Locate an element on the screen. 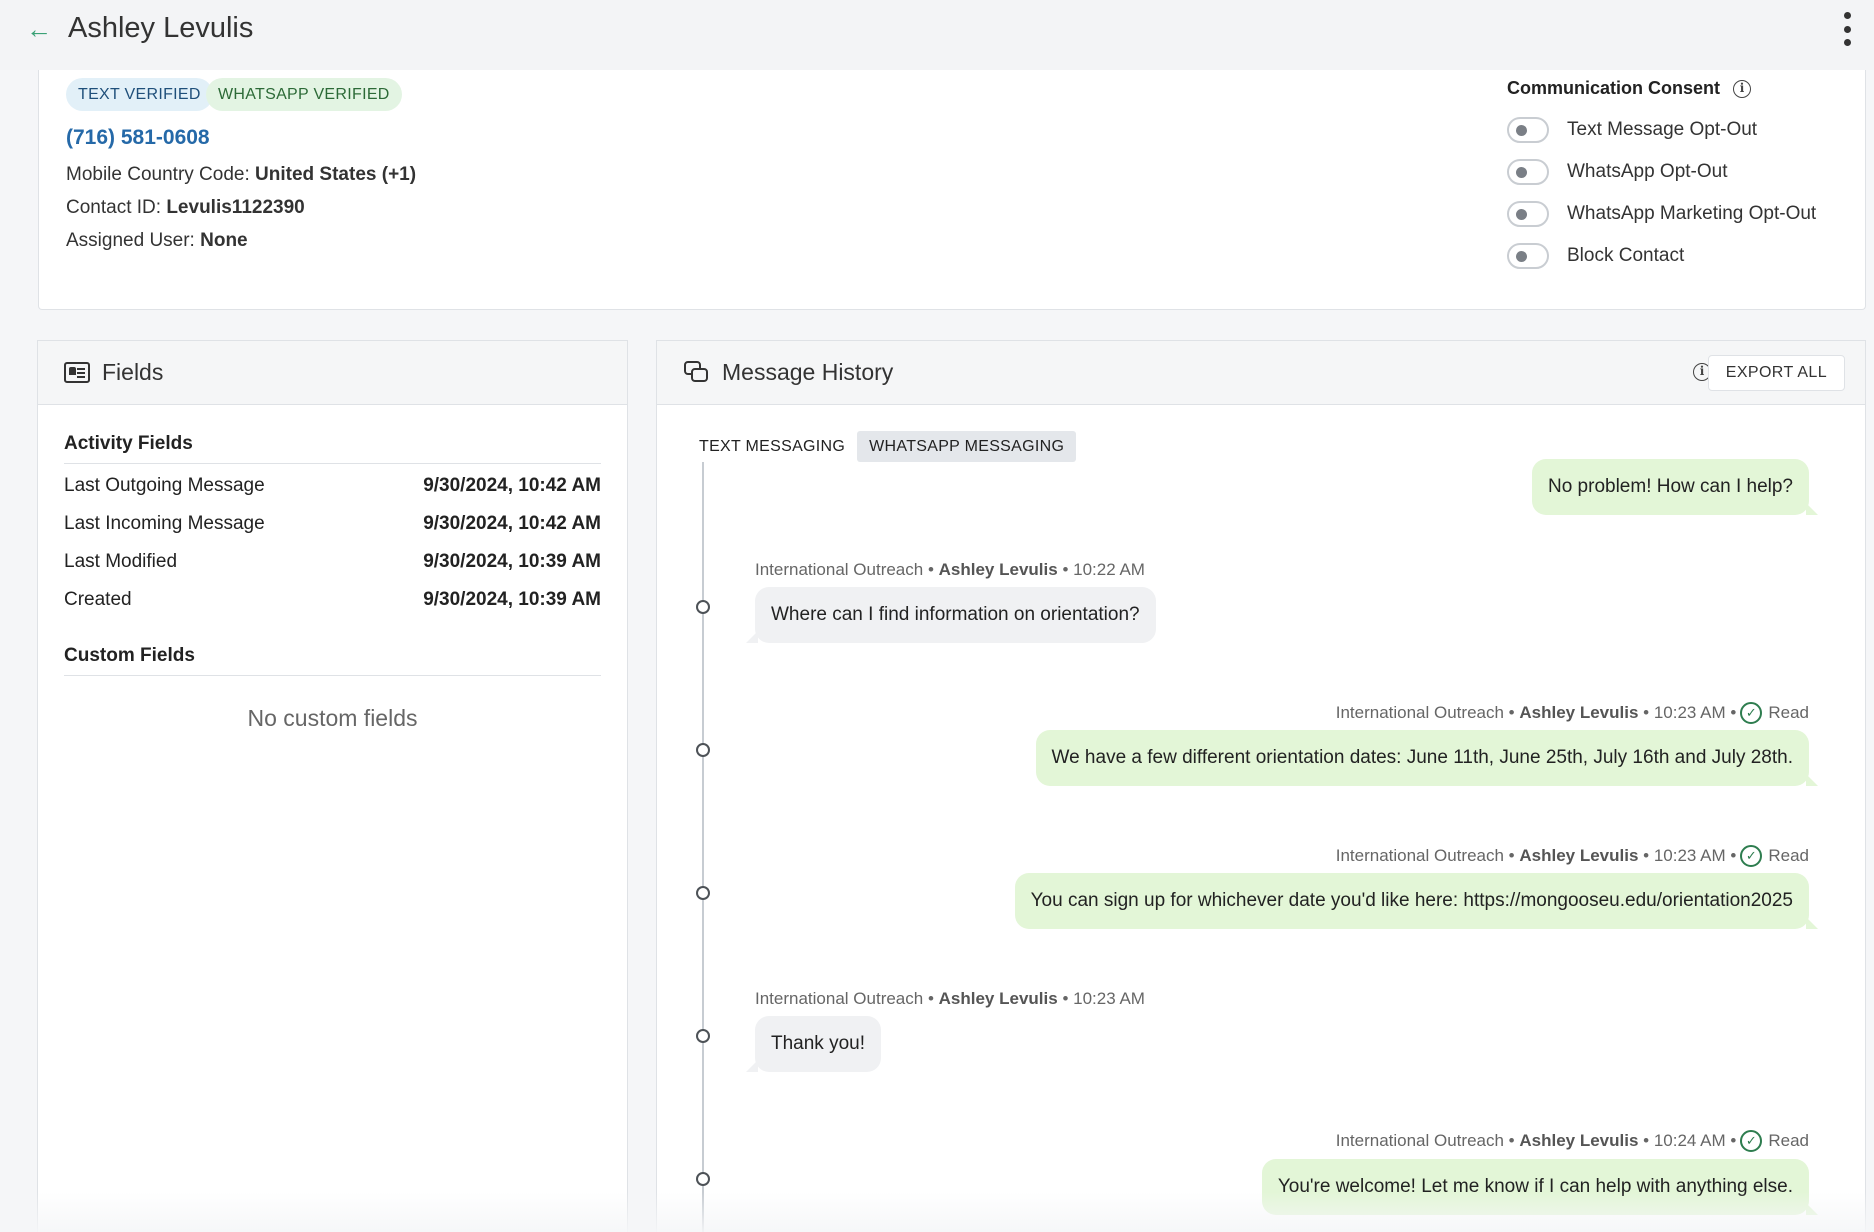 The height and width of the screenshot is (1232, 1874). message-time: 10:22 AM is located at coordinates (1109, 569).